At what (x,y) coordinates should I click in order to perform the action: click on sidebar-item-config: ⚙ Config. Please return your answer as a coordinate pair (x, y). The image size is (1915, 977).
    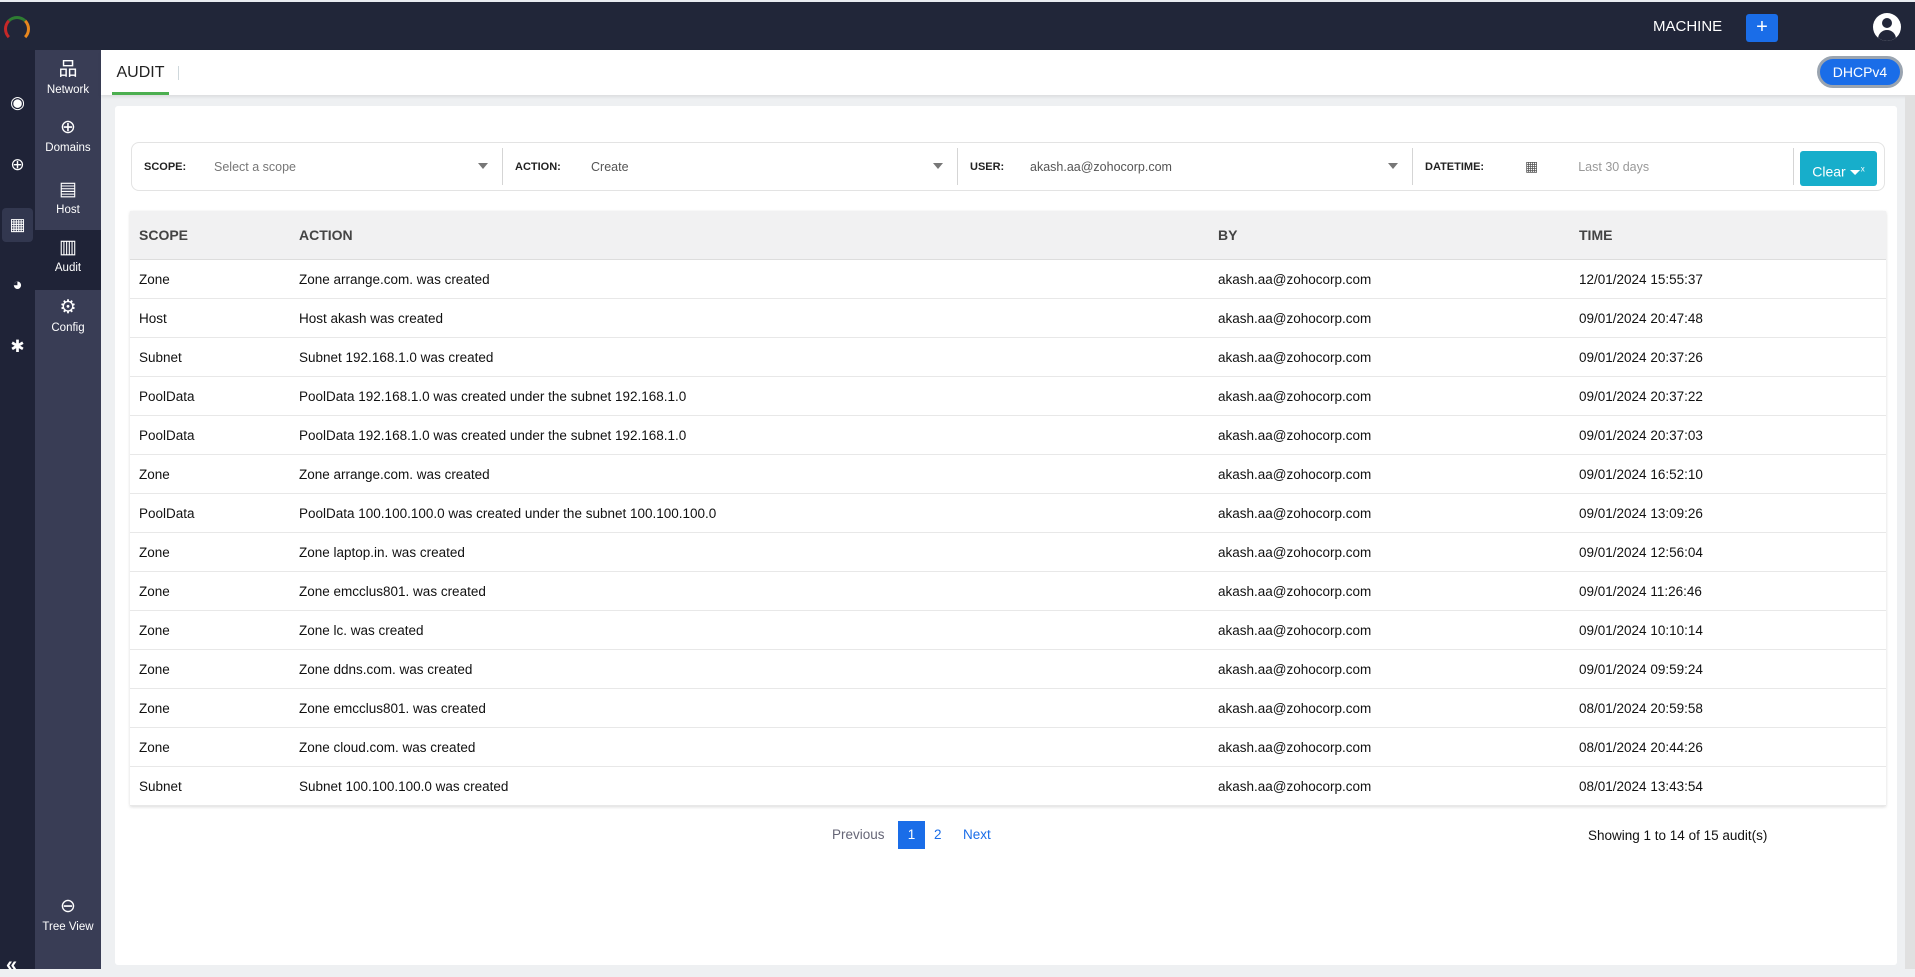
    Looking at the image, I should click on (68, 319).